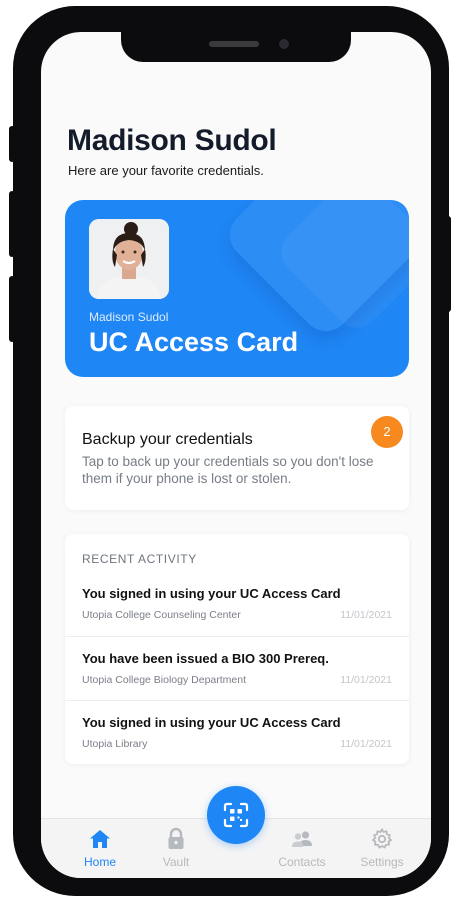  Describe the element at coordinates (172, 140) in the screenshot. I see `page-title: Madison Sudol` at that location.